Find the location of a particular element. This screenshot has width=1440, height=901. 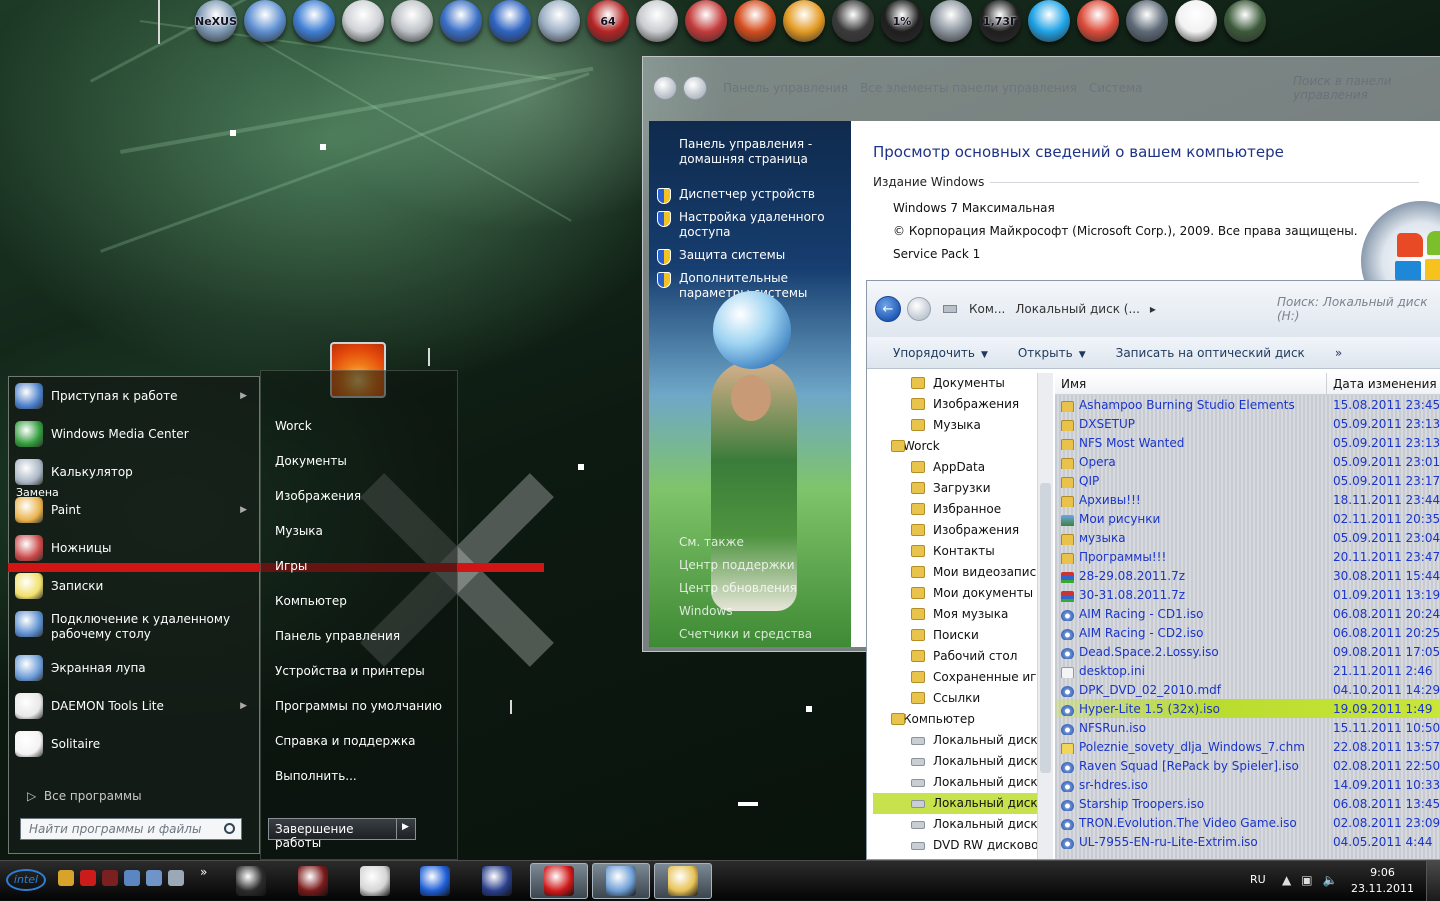

film-reel-icon is located at coordinates (853, 21).